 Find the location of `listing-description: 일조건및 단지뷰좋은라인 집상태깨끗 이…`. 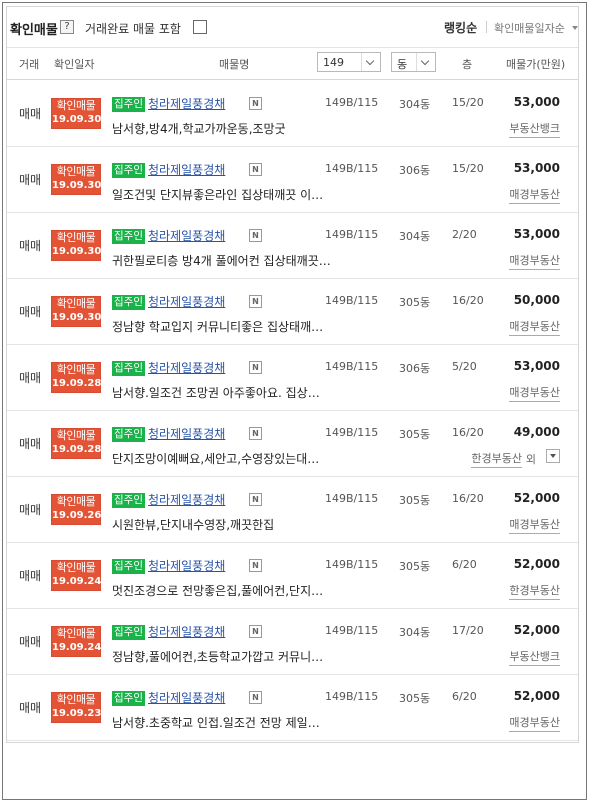

listing-description: 일조건및 단지뷰좋은라인 집상태깨끗 이… is located at coordinates (217, 194).